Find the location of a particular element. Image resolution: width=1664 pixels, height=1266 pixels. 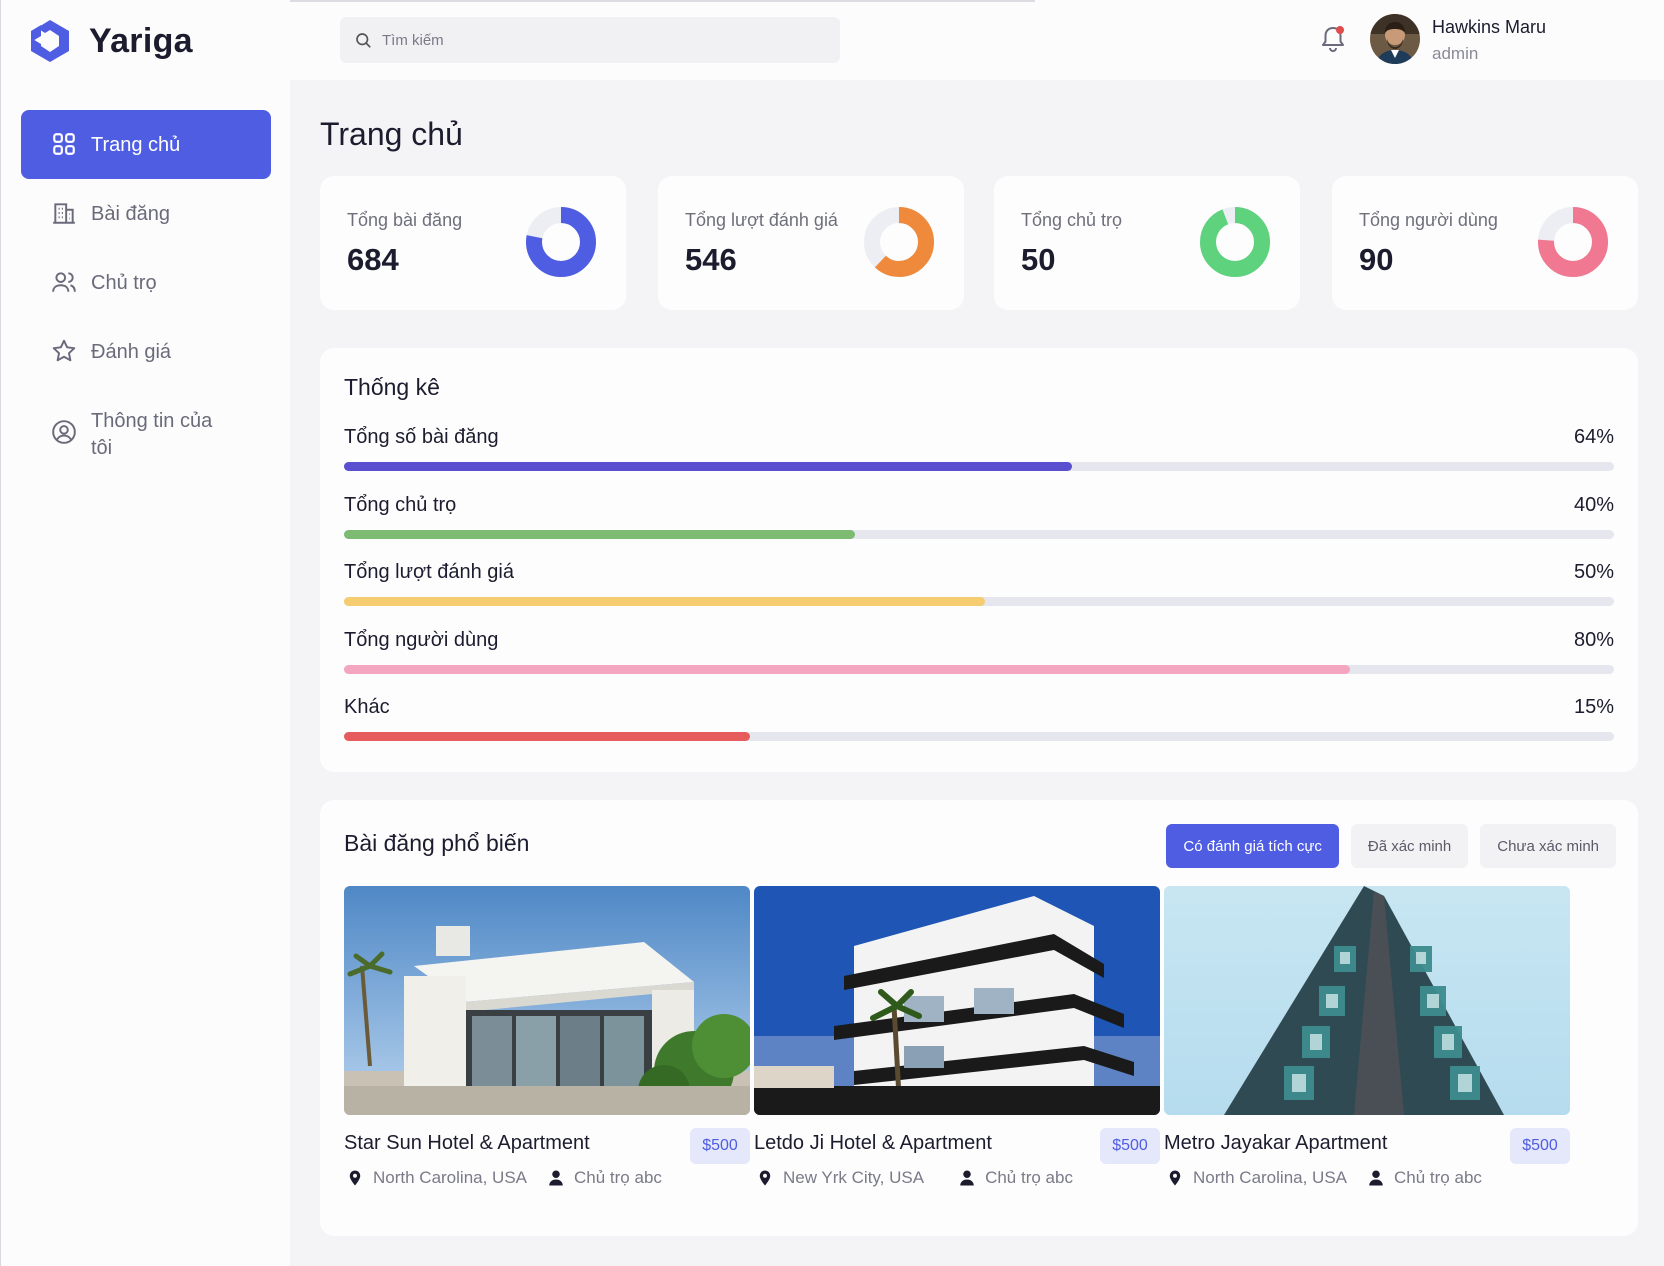

progress-percent: 50% is located at coordinates (1593, 572).